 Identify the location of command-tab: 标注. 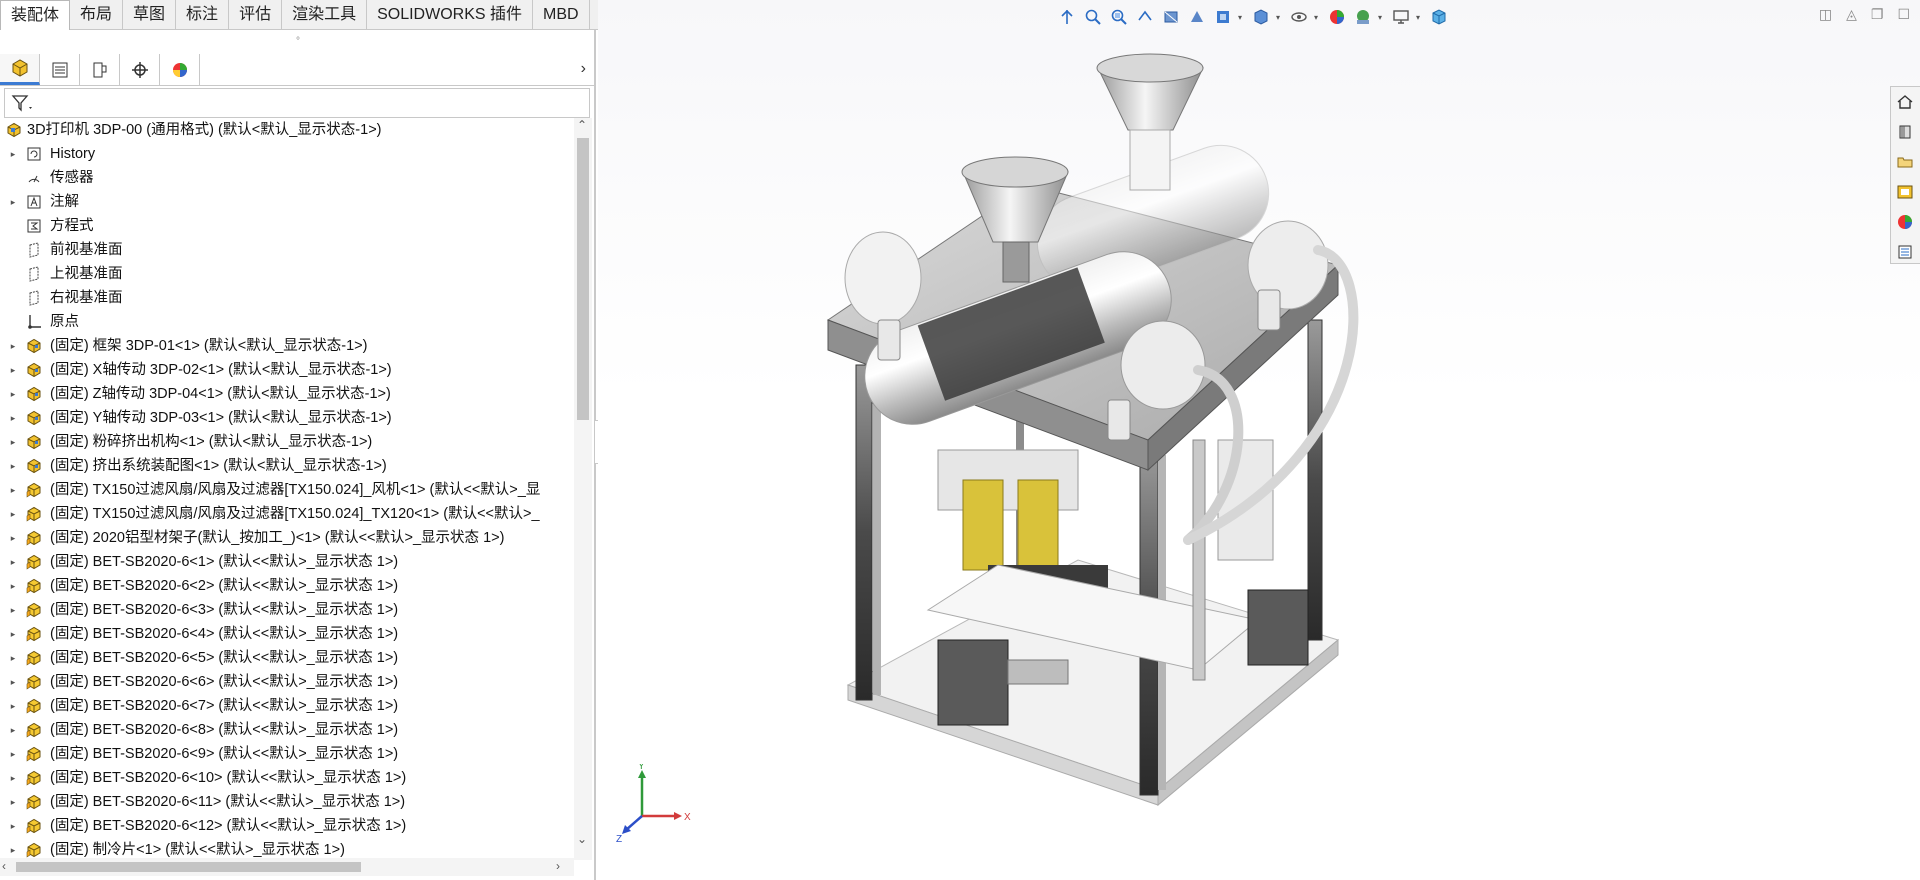
(203, 15).